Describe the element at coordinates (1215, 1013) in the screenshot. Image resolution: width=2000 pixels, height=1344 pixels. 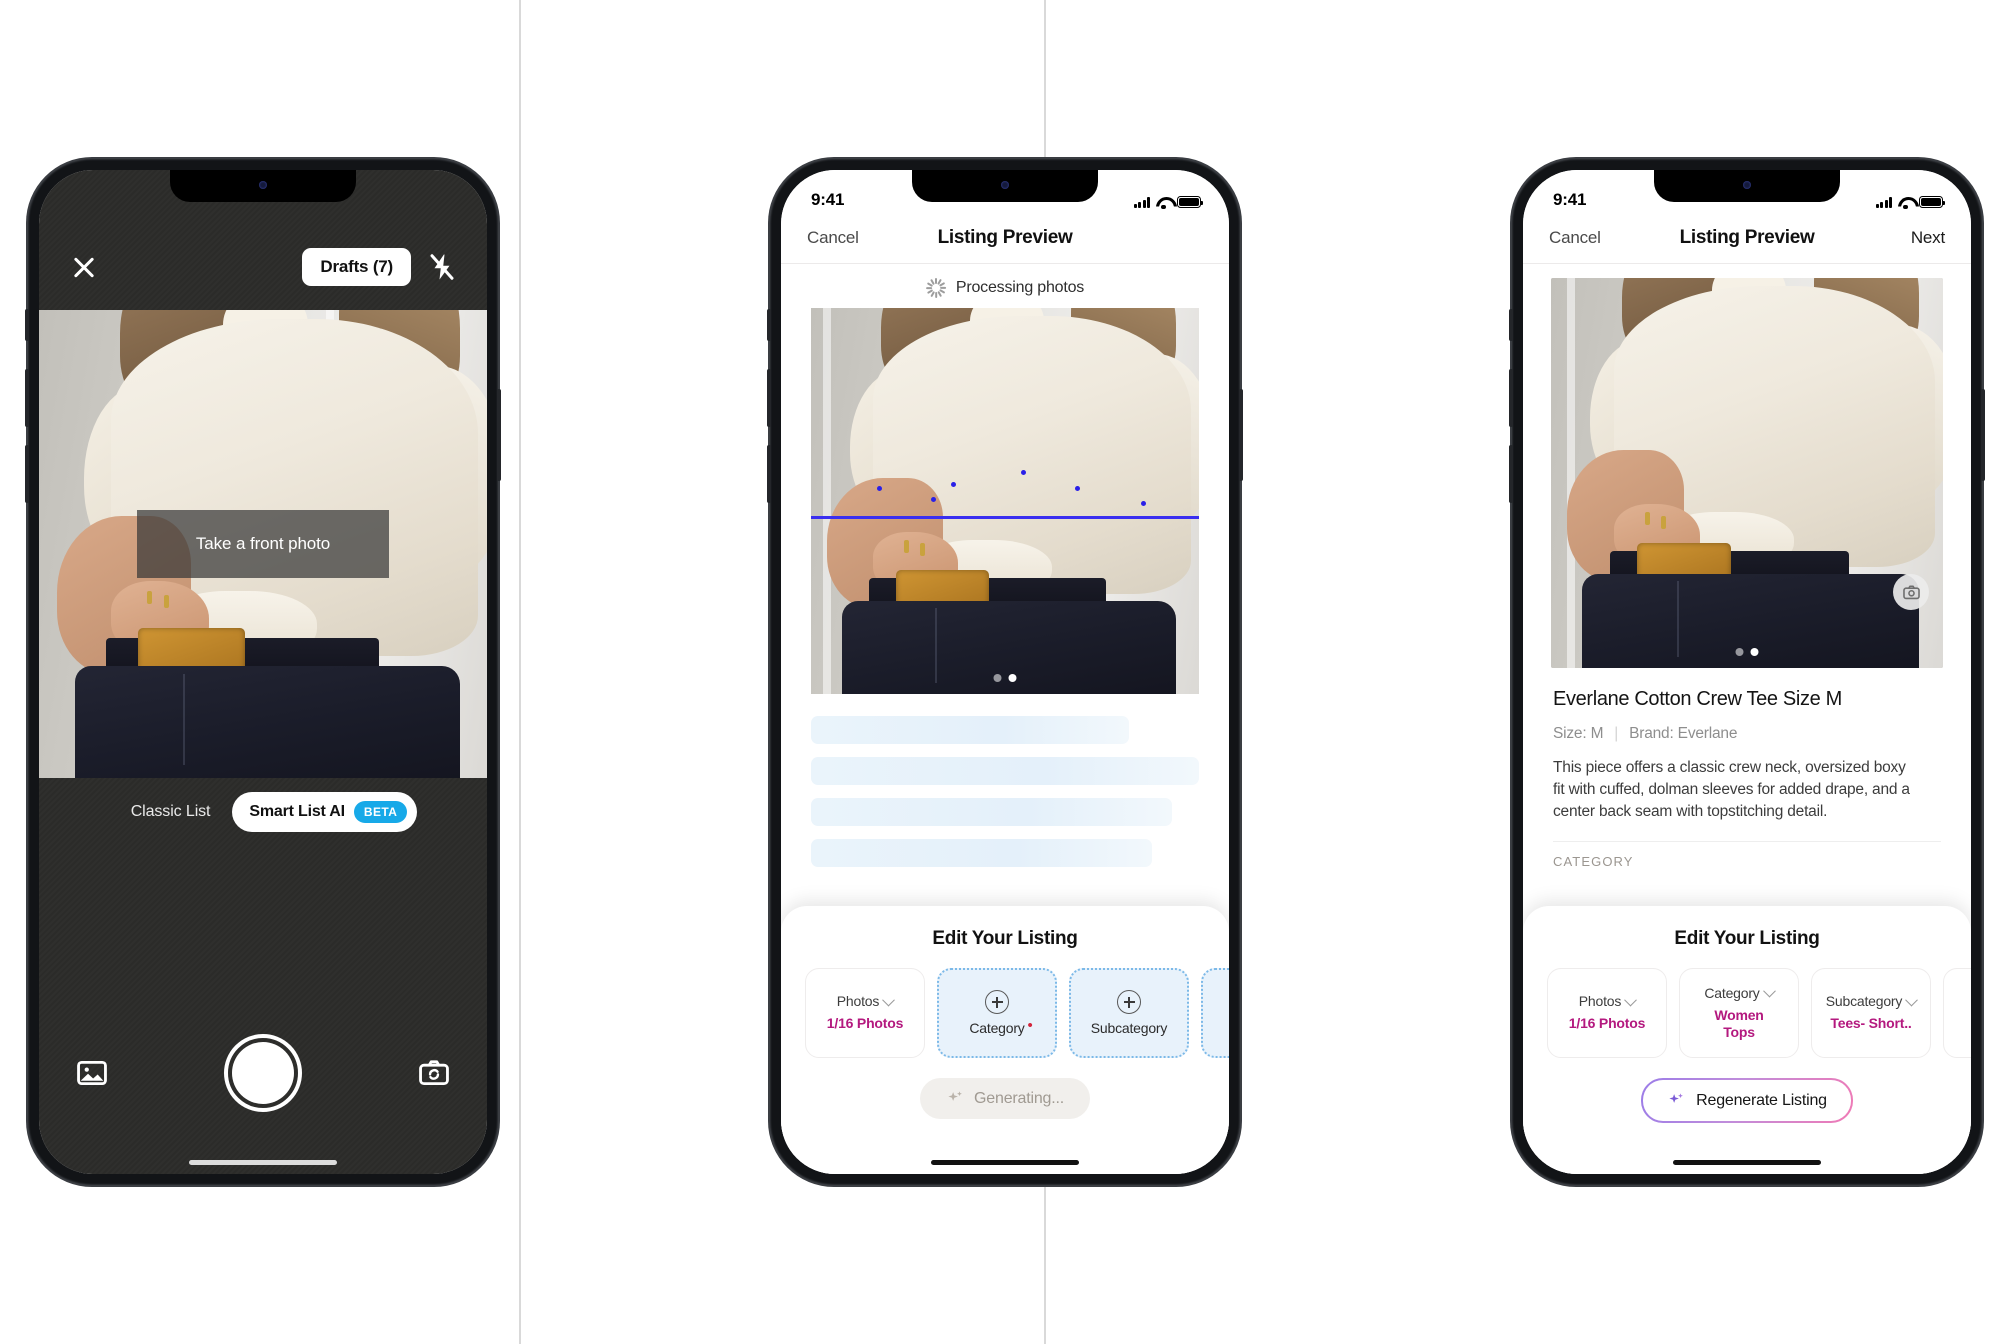
I see `chip-brand: Brand` at that location.